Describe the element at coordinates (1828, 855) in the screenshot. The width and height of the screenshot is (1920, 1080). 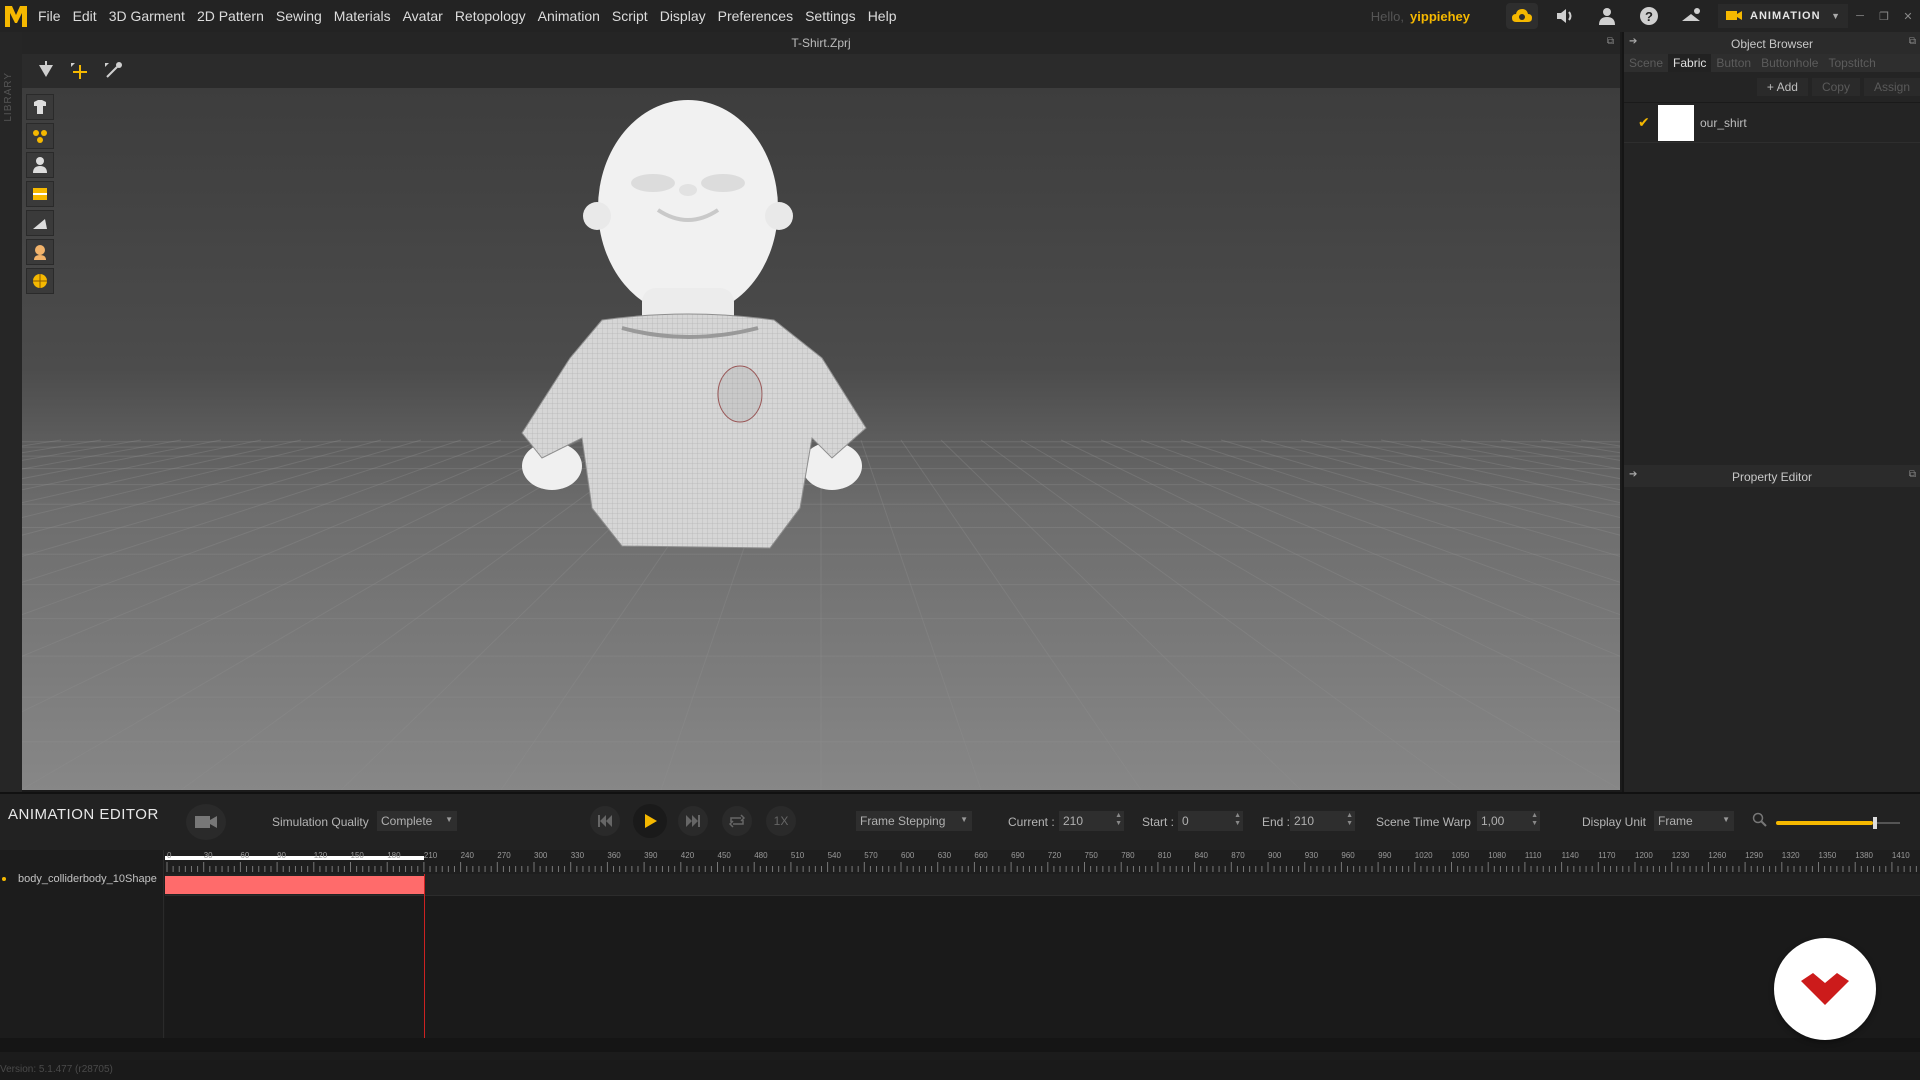
I see `ruler-label: 1350` at that location.